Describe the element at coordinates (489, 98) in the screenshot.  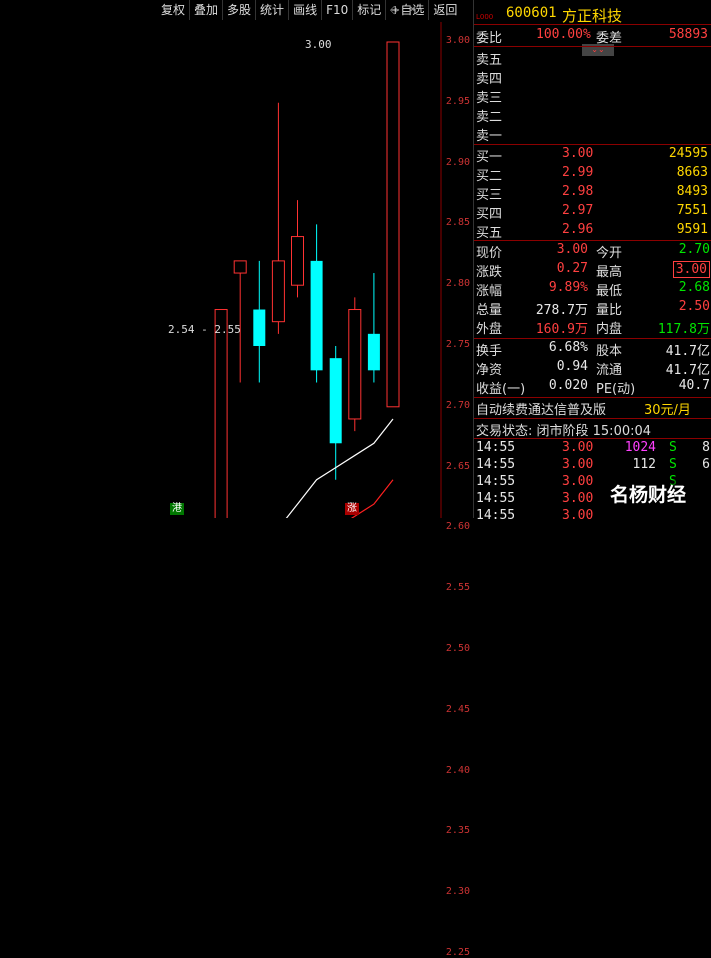
I see `sell-label: 卖三` at that location.